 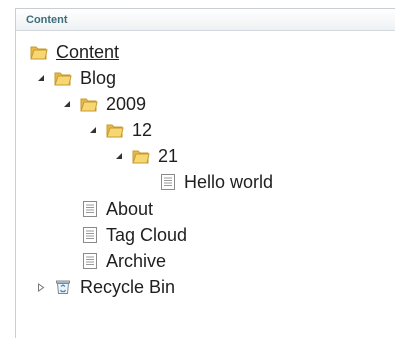 I want to click on tree-node-label: Archive, so click(x=136, y=261).